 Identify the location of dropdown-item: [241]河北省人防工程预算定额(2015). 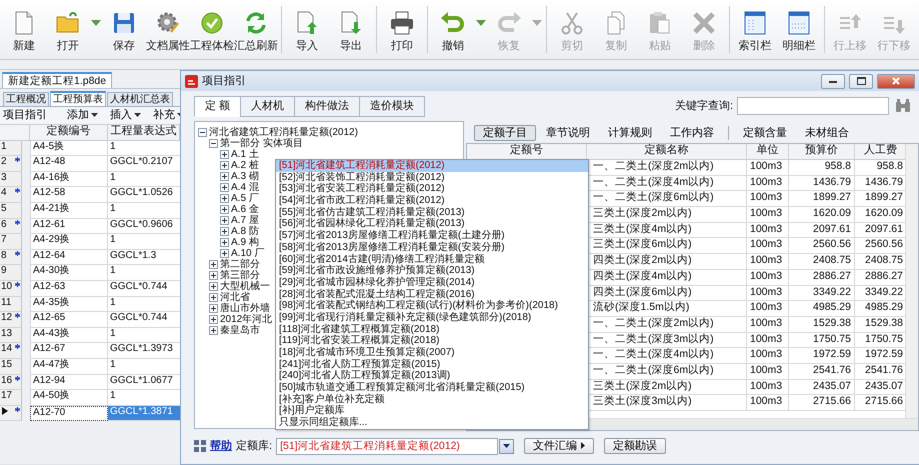
(432, 364).